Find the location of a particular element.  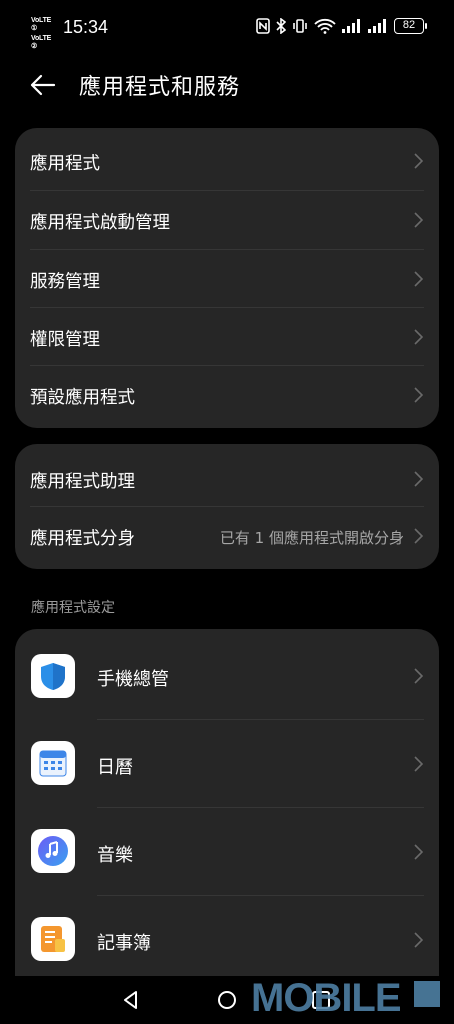

list-item-notepad: 記事簿 is located at coordinates (227, 939).